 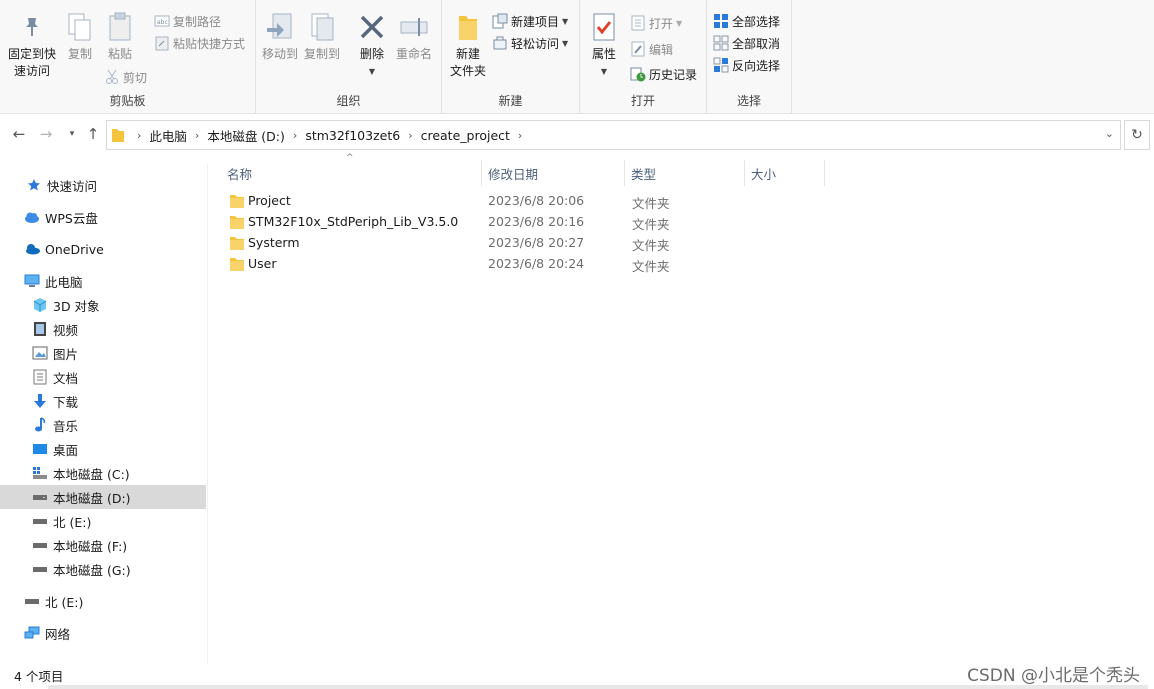 What do you see at coordinates (685, 173) in the screenshot?
I see `column-header-type: 类型` at bounding box center [685, 173].